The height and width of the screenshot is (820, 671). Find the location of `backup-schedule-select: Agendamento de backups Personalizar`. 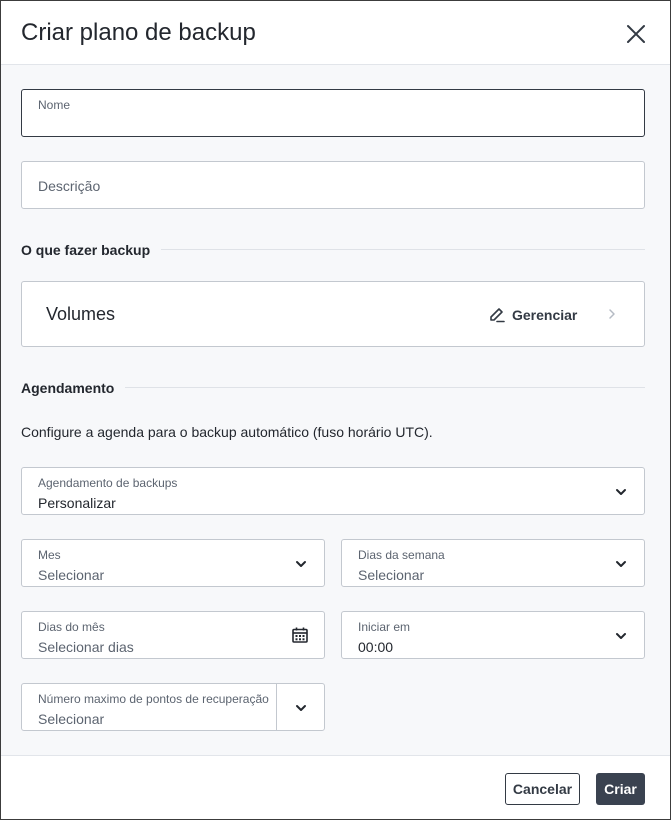

backup-schedule-select: Agendamento de backups Personalizar is located at coordinates (333, 491).